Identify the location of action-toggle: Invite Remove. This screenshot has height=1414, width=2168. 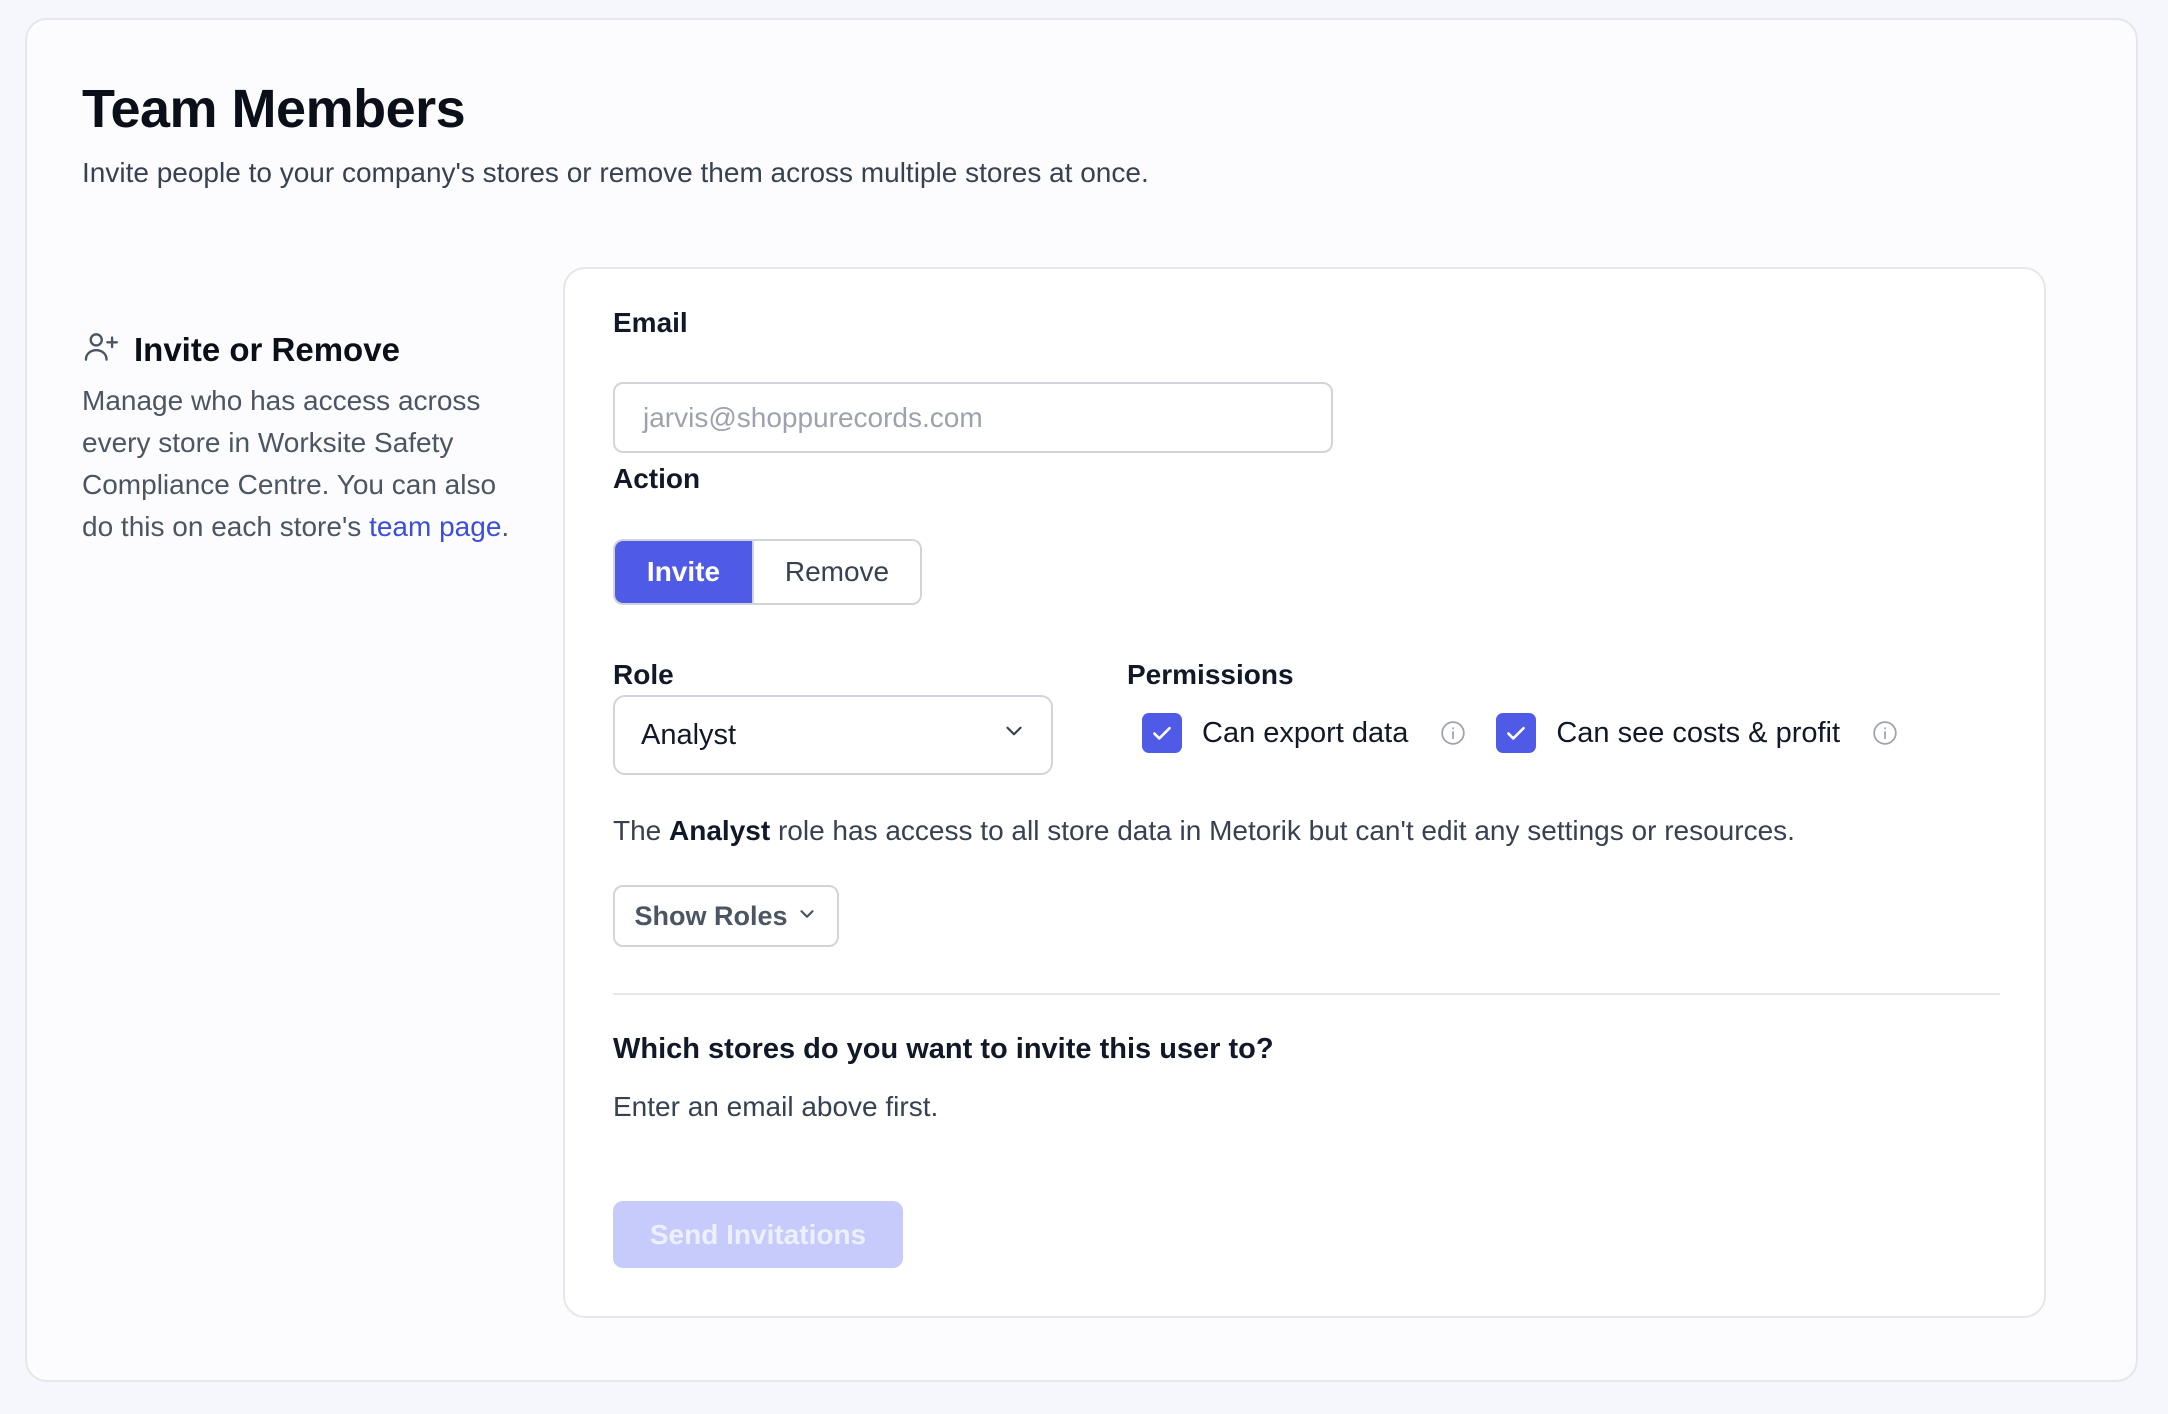
(767, 572).